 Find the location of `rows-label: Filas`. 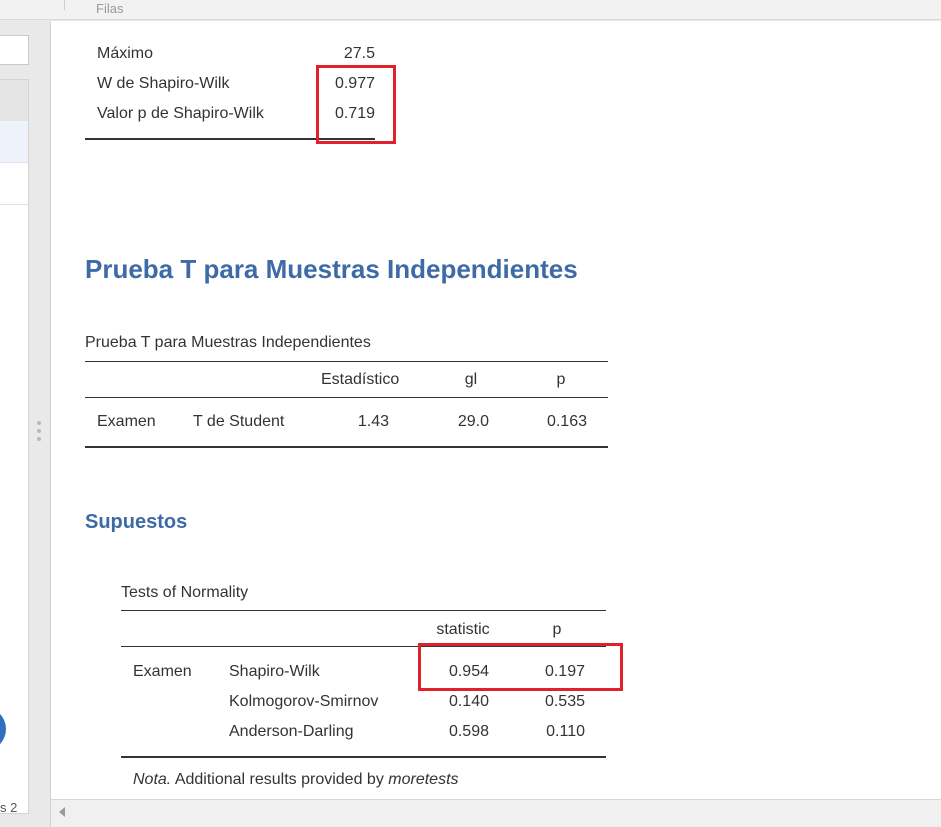

rows-label: Filas is located at coordinates (110, 8).